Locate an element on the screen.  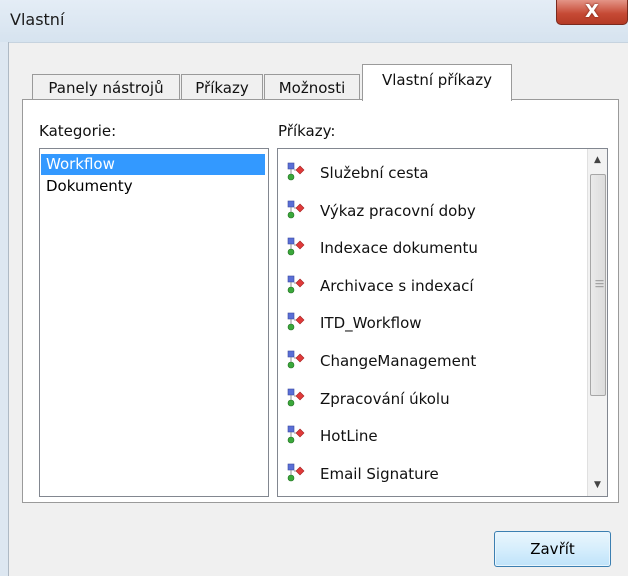
scroll-up-icon: ▲ is located at coordinates (597, 160).